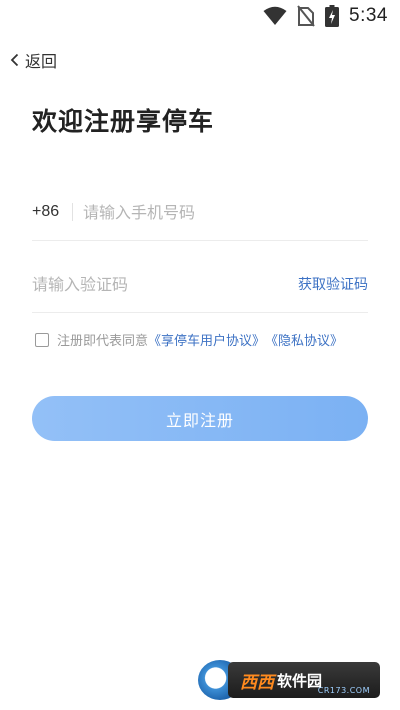 This screenshot has height=710, width=400. Describe the element at coordinates (15, 60) in the screenshot. I see `chevron-left-icon` at that location.